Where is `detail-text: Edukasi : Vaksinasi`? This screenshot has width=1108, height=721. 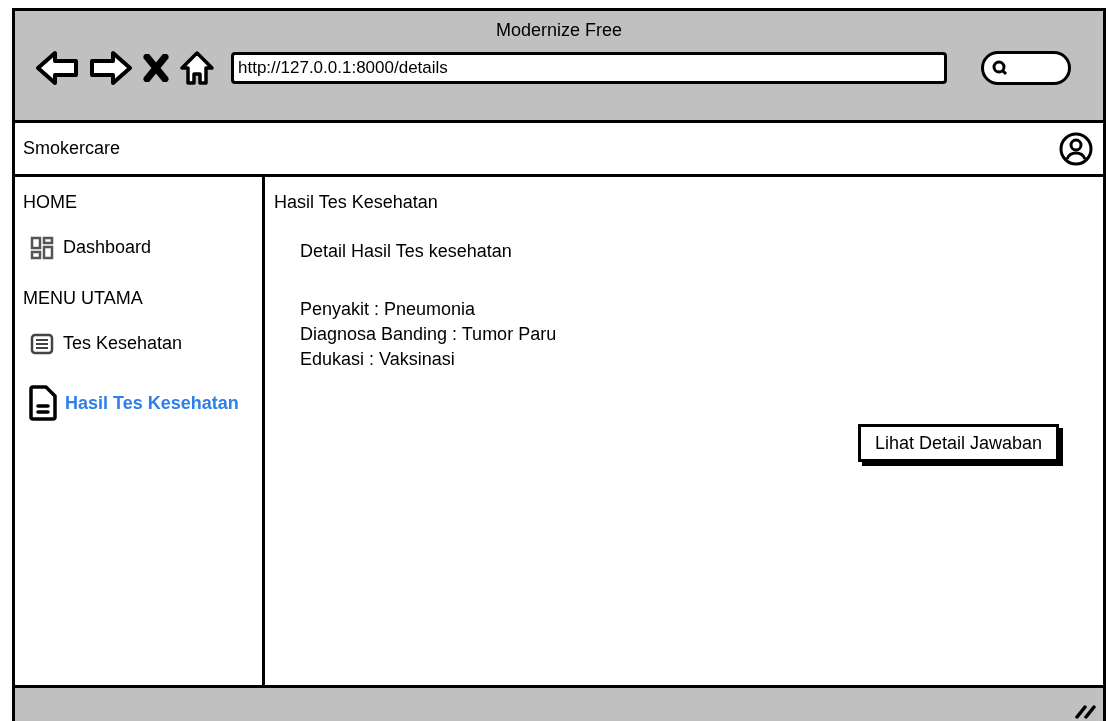 detail-text: Edukasi : Vaksinasi is located at coordinates (378, 359).